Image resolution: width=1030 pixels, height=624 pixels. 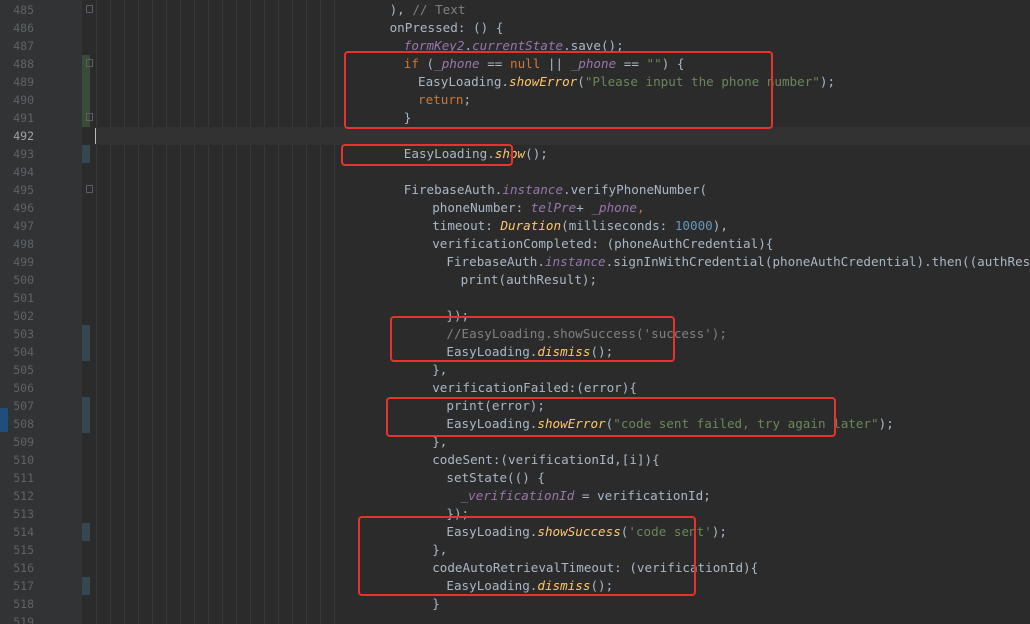 I want to click on line-number: 488, so click(x=23, y=64).